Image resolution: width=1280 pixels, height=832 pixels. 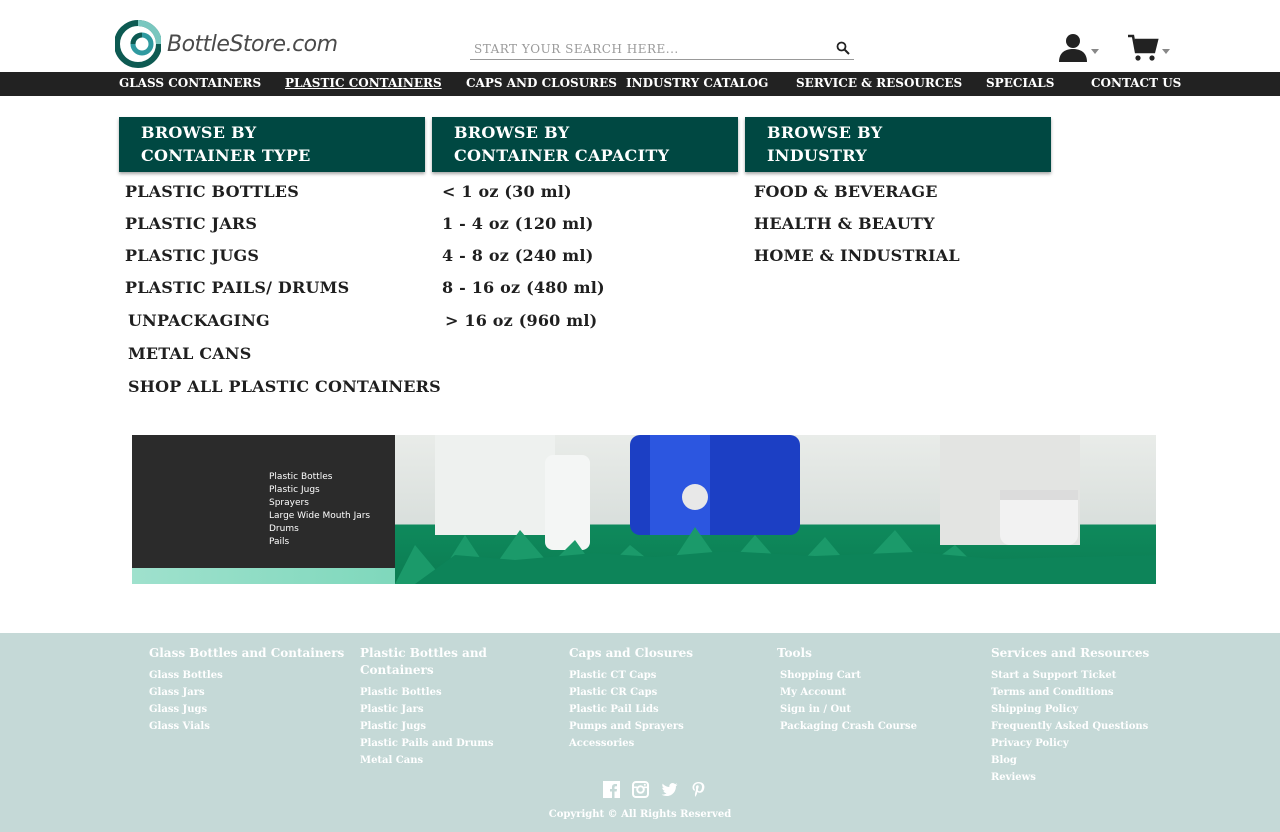 I want to click on copyright-text: Copyright © All Rights Reserved, so click(x=640, y=814).